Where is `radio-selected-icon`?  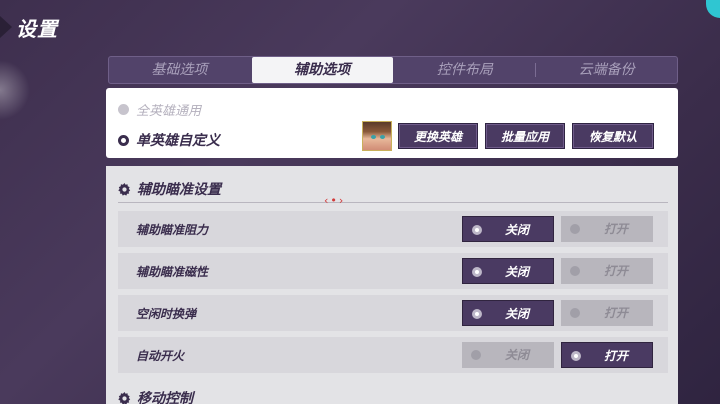 radio-selected-icon is located at coordinates (123, 140).